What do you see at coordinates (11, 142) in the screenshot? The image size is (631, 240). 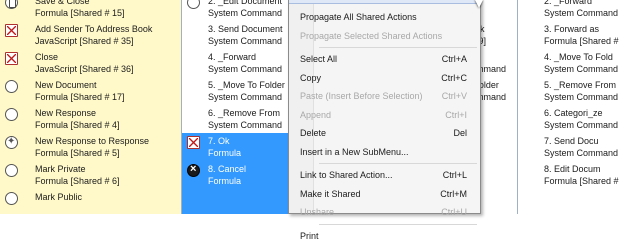 I see `star-icon` at bounding box center [11, 142].